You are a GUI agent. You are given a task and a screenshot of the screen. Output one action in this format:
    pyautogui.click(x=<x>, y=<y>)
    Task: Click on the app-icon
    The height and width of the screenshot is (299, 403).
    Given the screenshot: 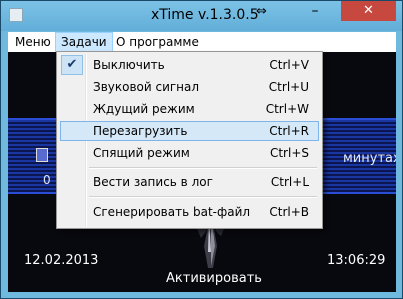 What is the action you would take?
    pyautogui.click(x=16, y=15)
    